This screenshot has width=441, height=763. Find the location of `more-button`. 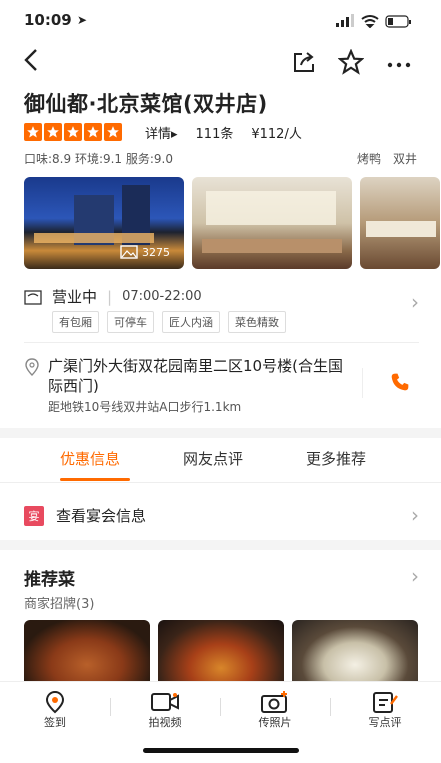

more-button is located at coordinates (399, 64).